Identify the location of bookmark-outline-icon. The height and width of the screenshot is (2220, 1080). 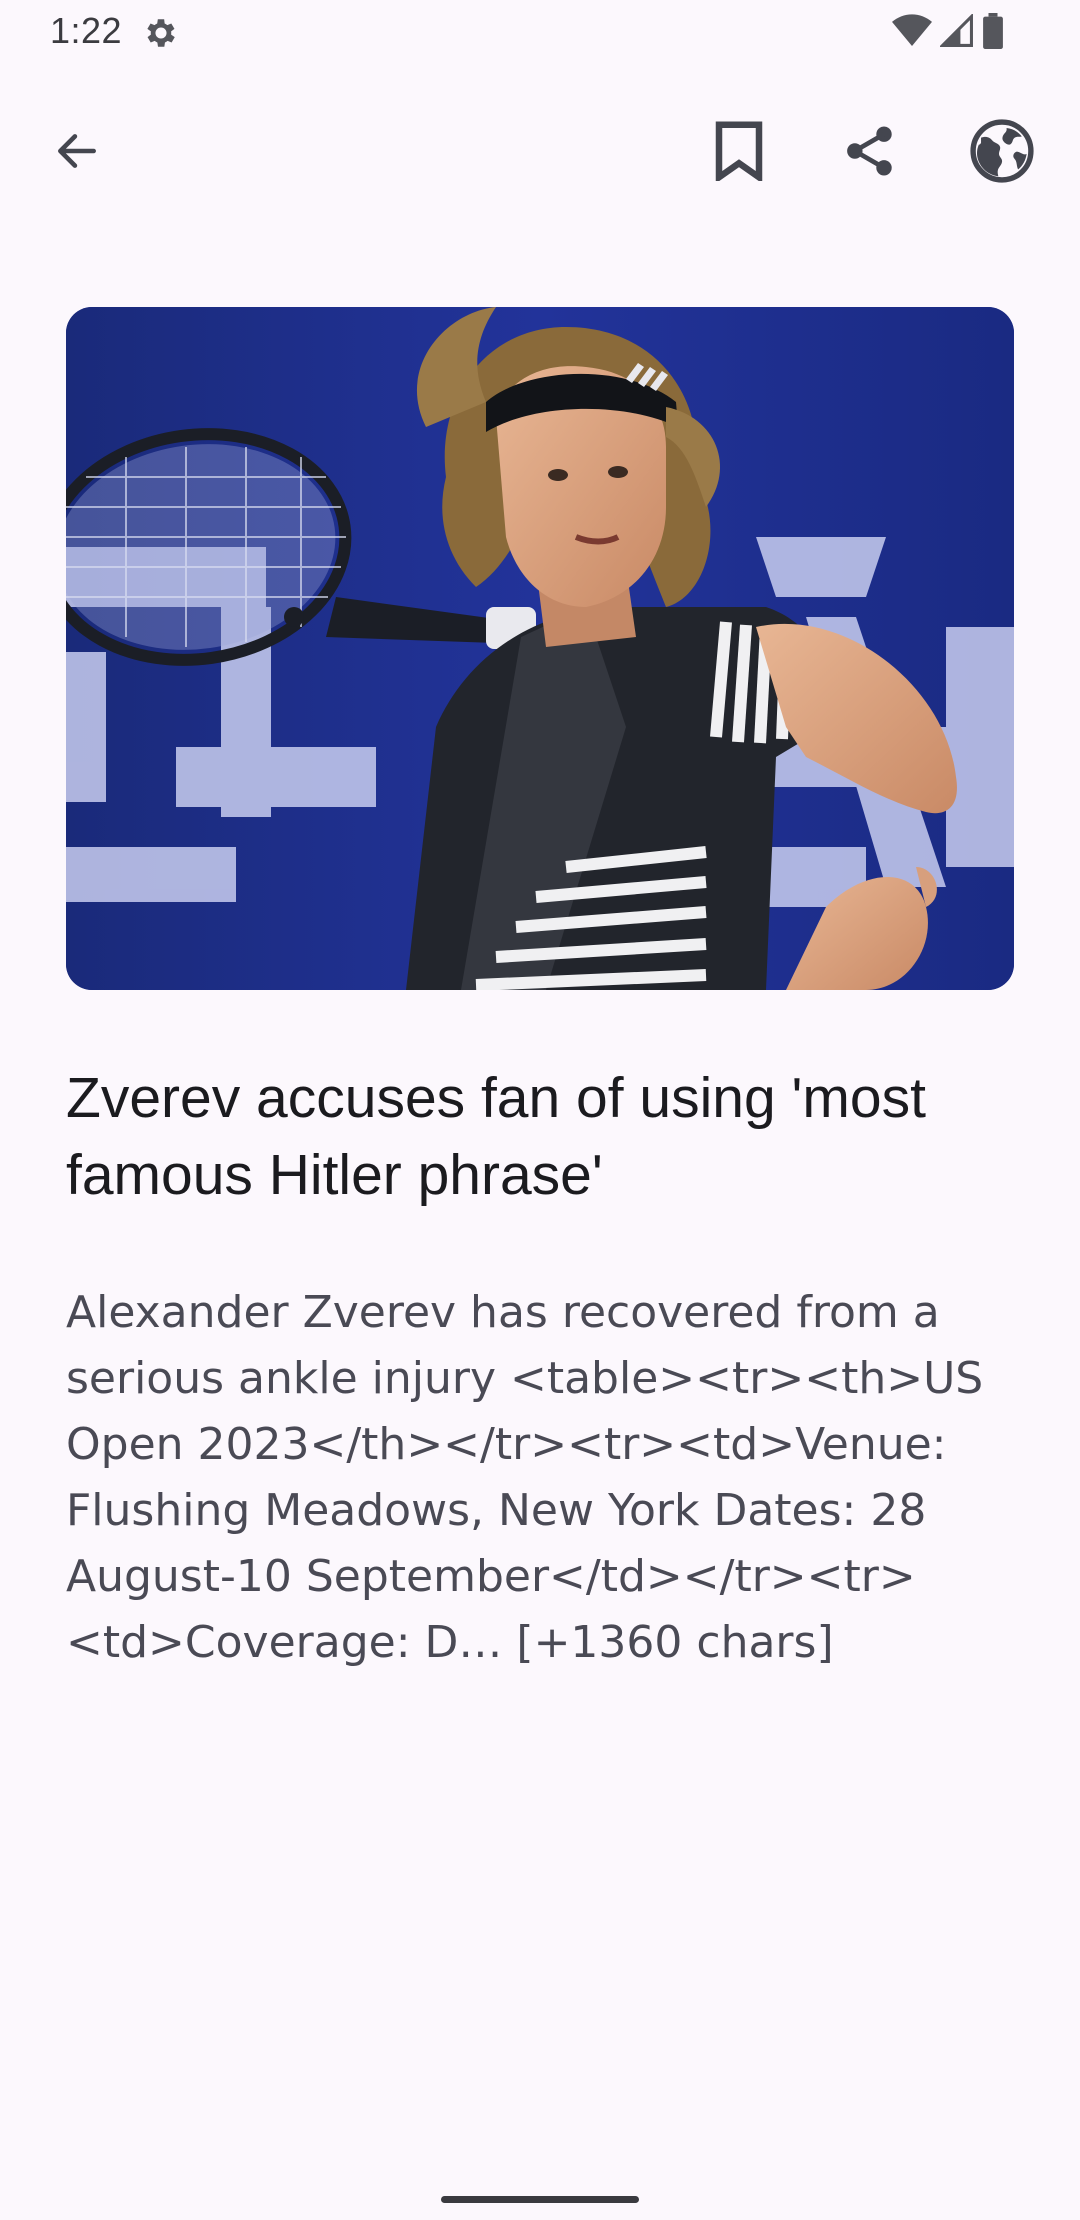
(739, 153).